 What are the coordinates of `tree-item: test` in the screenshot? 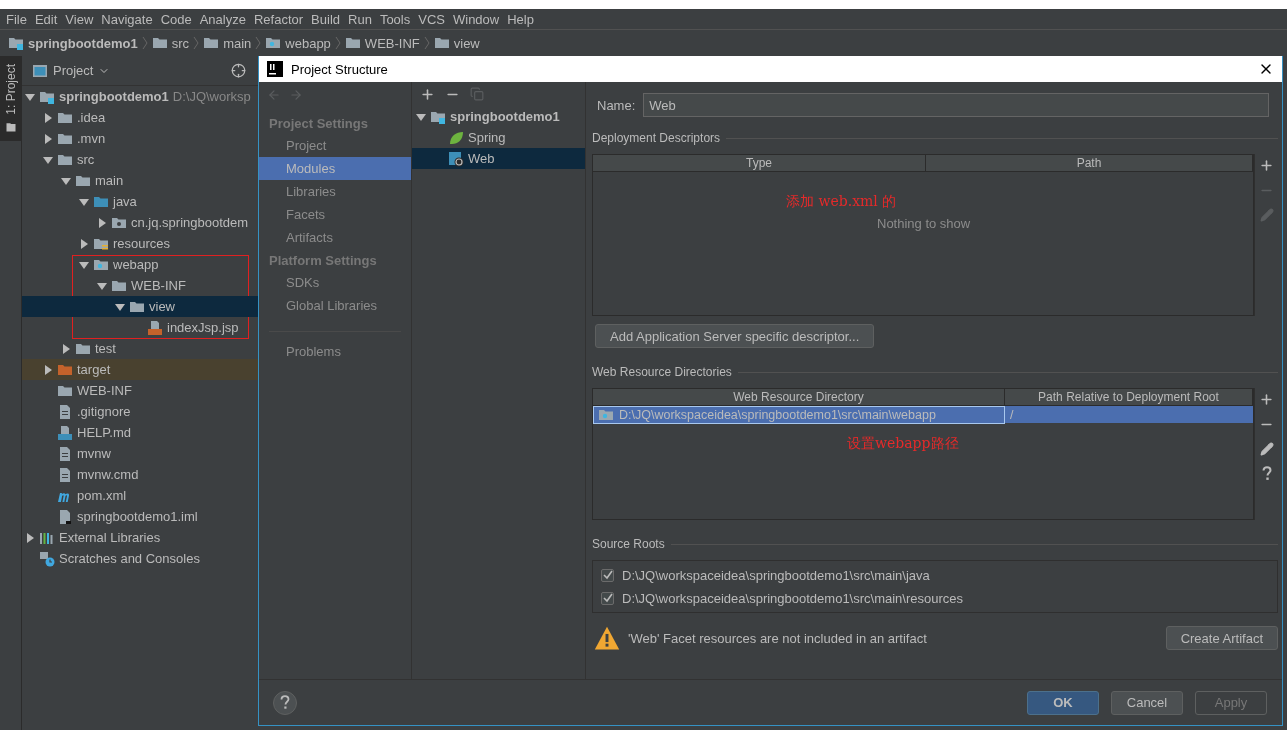 It's located at (140, 348).